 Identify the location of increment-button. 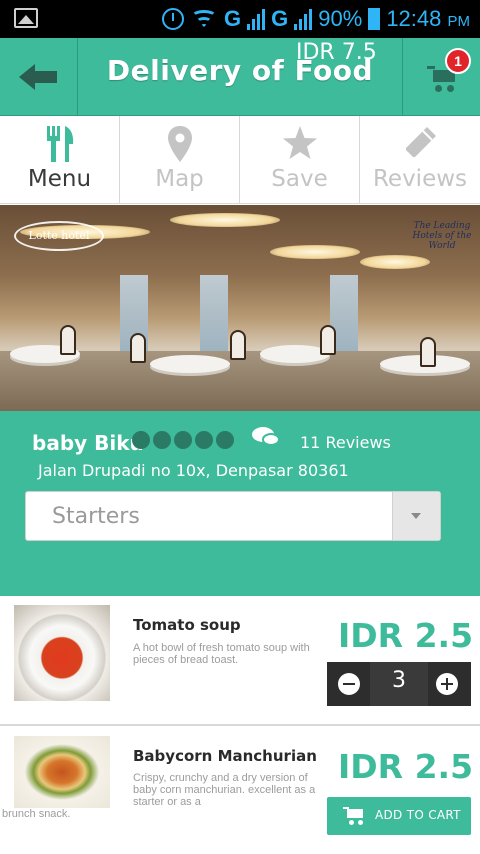
(447, 684).